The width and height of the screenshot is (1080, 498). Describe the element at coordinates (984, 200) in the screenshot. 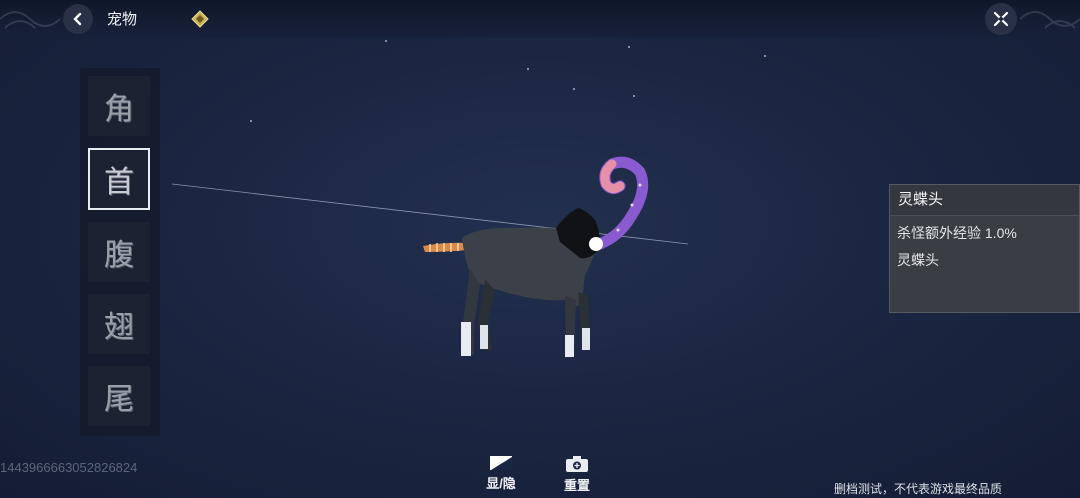

I see `part-info-title: 灵蝶头` at that location.